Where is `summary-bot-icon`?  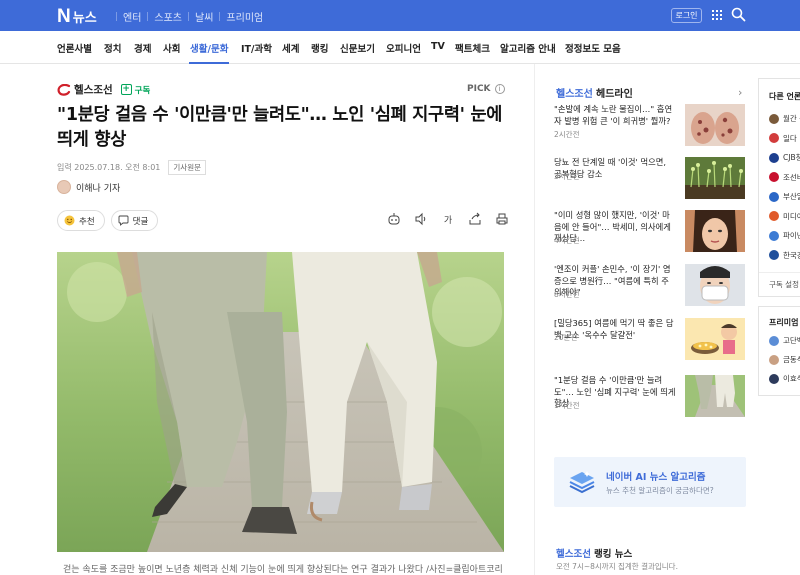 summary-bot-icon is located at coordinates (394, 219).